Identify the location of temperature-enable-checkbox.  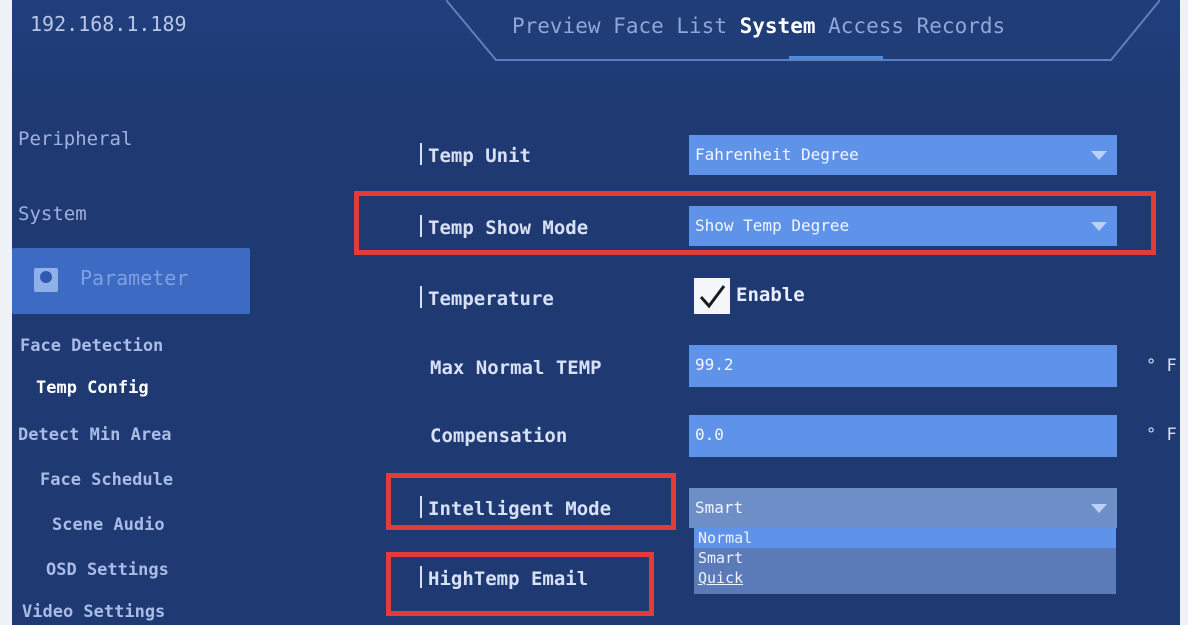
(712, 296).